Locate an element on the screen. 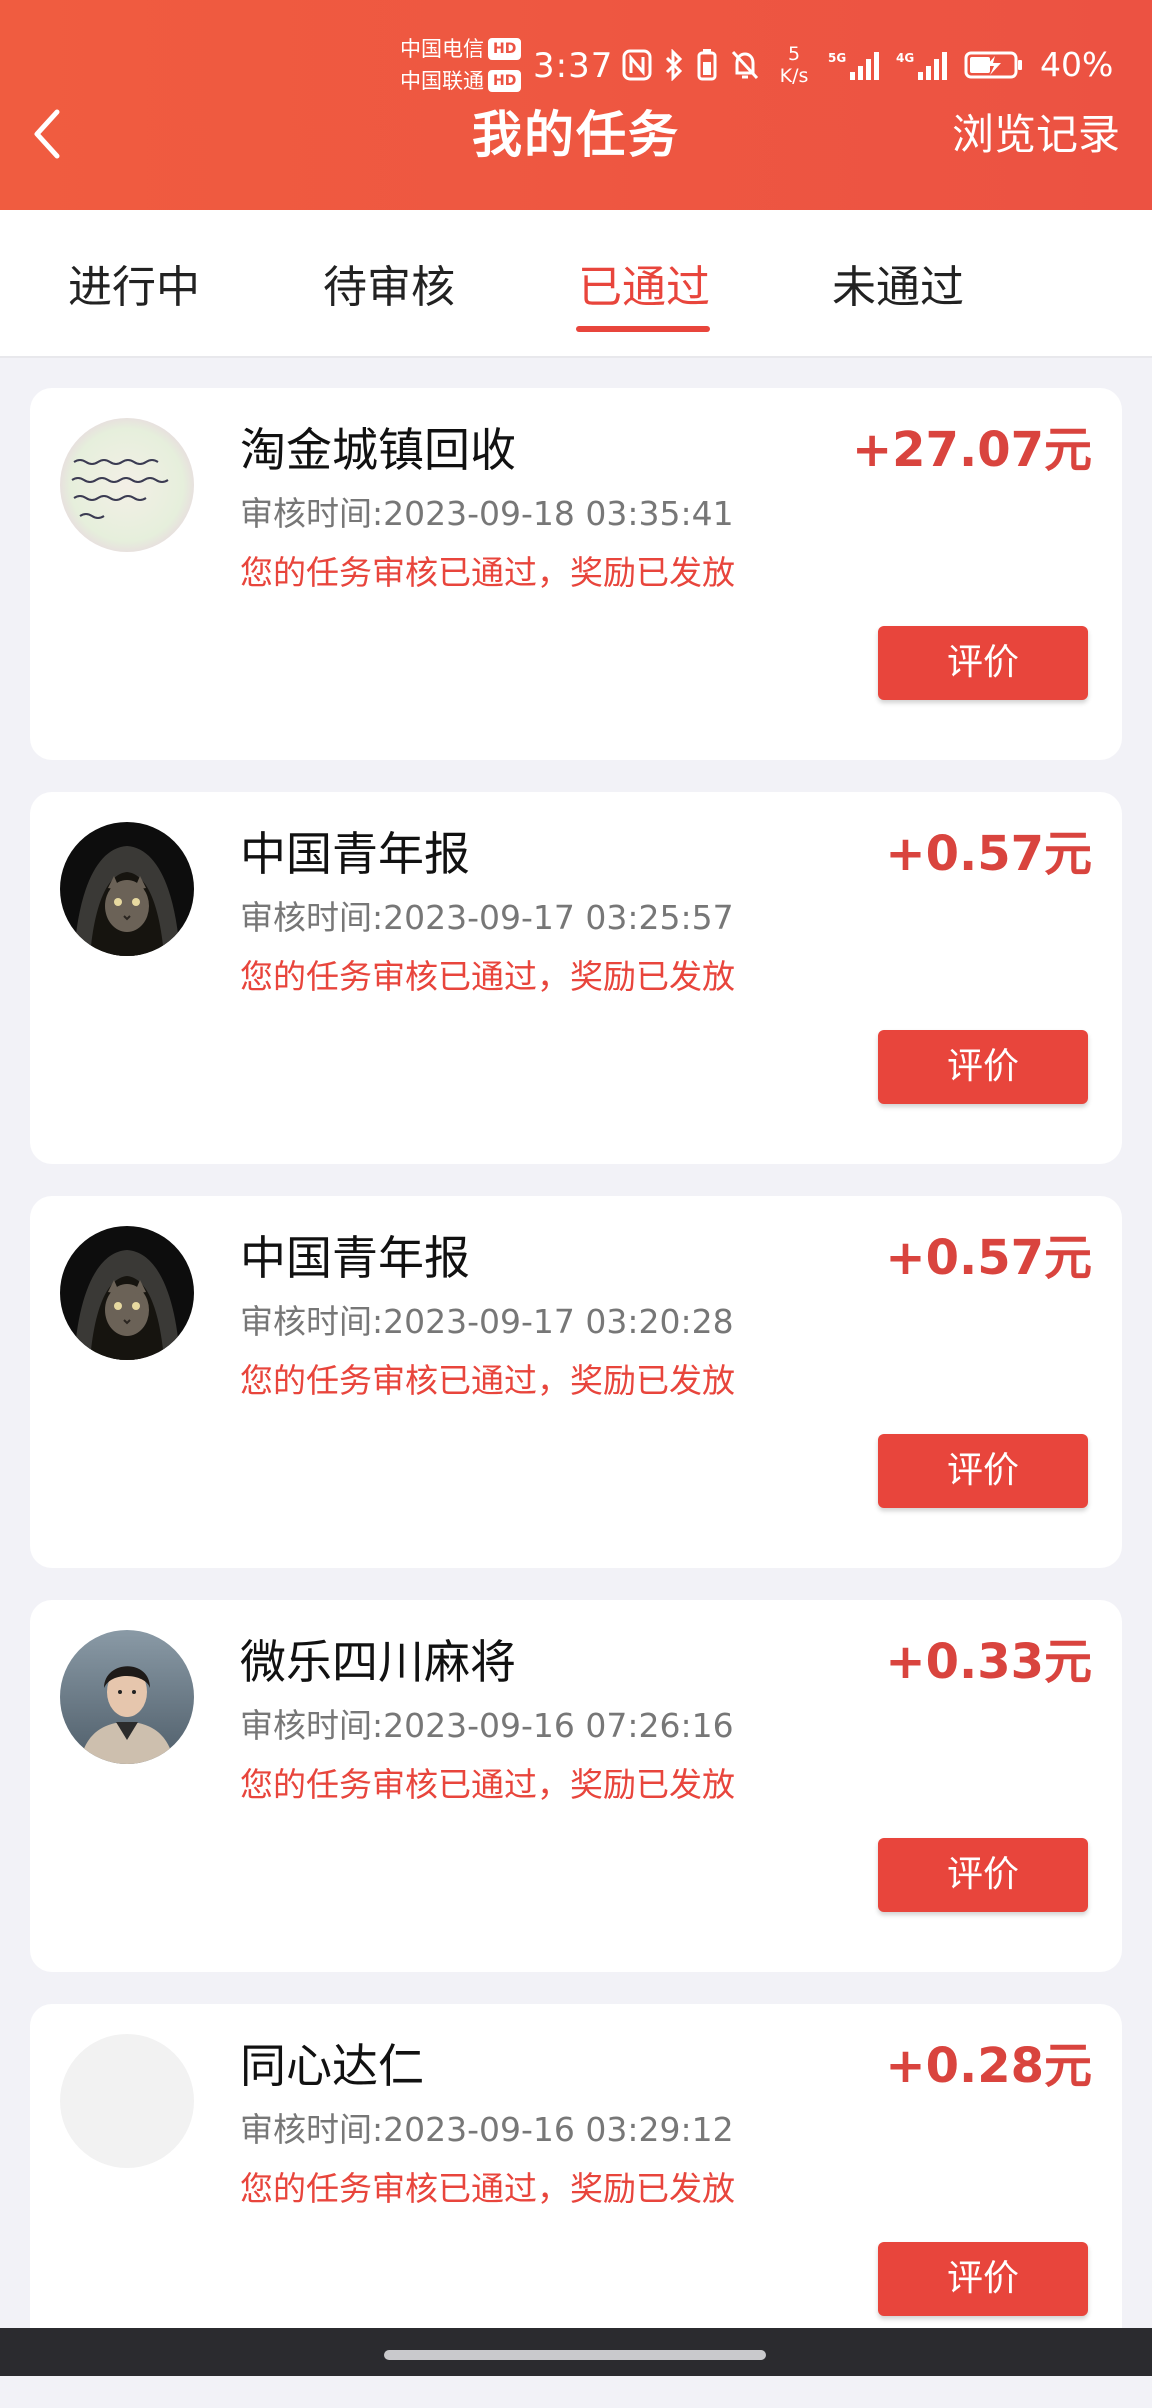  status-bar: 中国电信 HD 中国联通 HD 3:37 5 K/s 5G 4G 40% is located at coordinates (576, 50).